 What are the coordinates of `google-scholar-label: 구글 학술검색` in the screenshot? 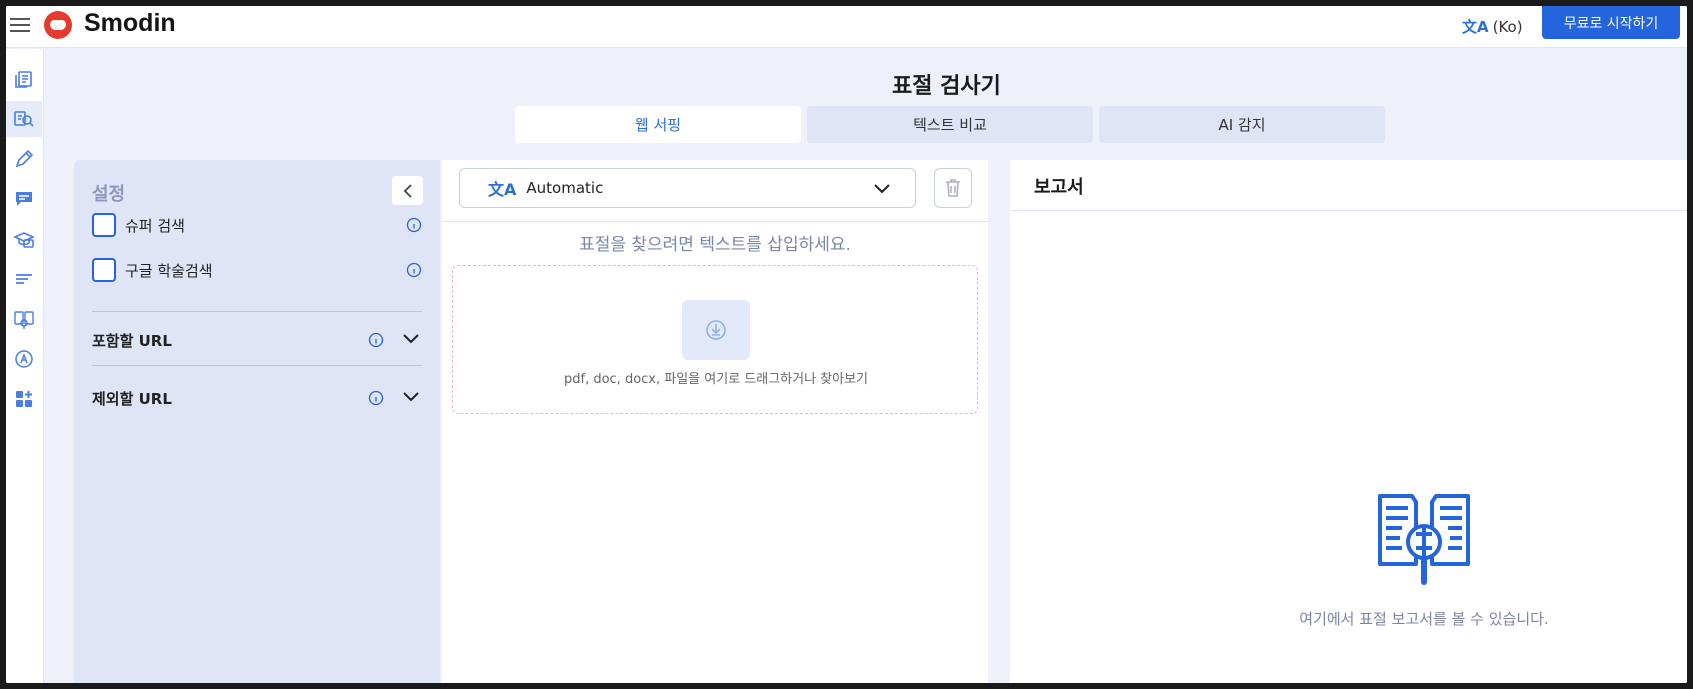 It's located at (169, 270).